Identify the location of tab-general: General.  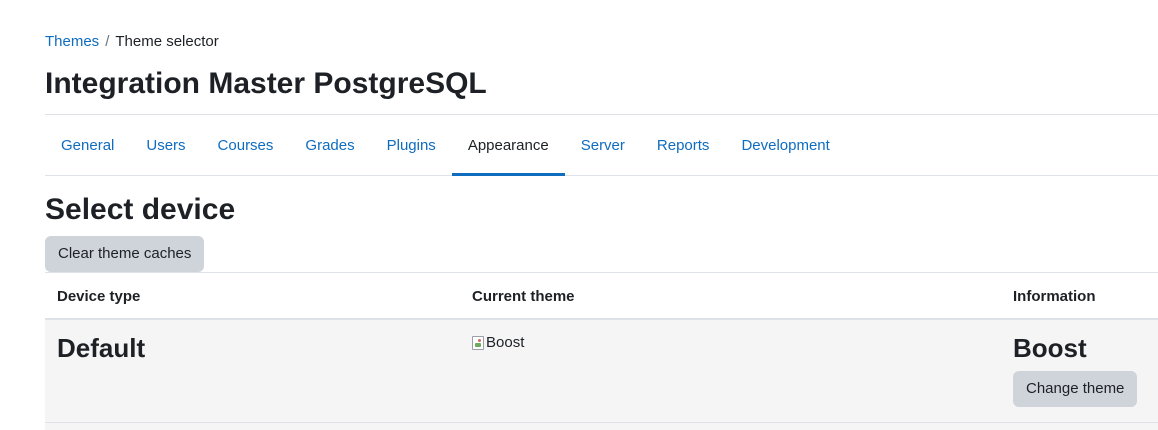
(87, 145).